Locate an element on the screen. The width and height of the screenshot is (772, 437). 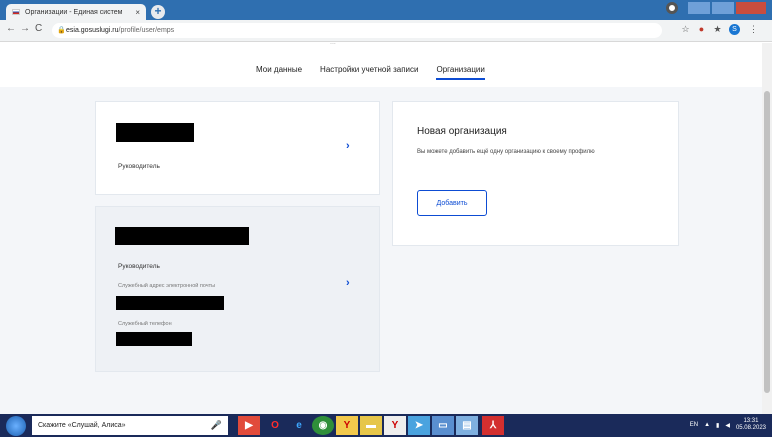
taskbar-search-text: Скажите «Слушай, Алиса» is located at coordinates (82, 425).